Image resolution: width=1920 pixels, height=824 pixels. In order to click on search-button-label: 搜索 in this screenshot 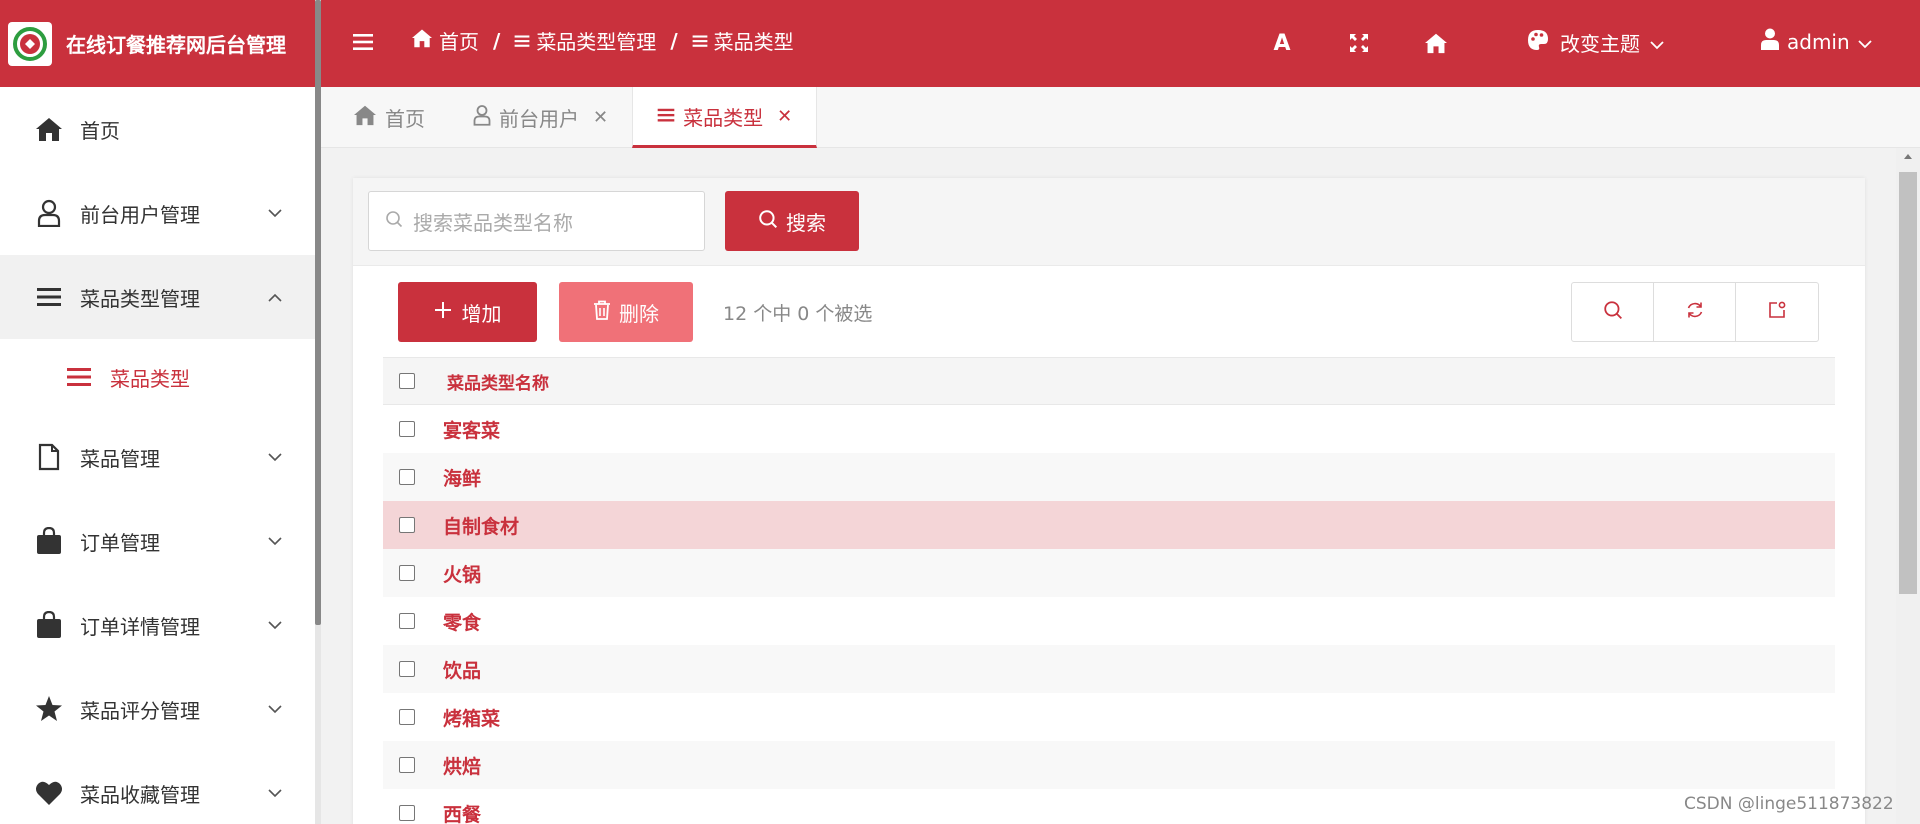, I will do `click(806, 222)`.